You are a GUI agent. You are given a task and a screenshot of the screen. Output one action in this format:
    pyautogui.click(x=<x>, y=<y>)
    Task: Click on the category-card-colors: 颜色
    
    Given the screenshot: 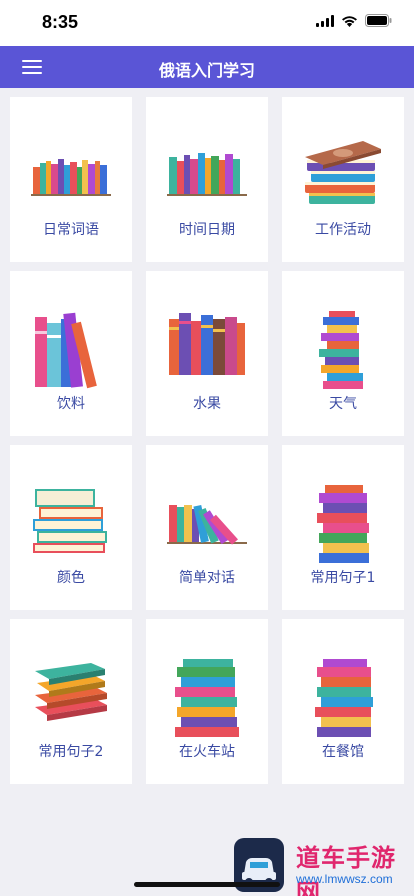 What is the action you would take?
    pyautogui.click(x=71, y=527)
    